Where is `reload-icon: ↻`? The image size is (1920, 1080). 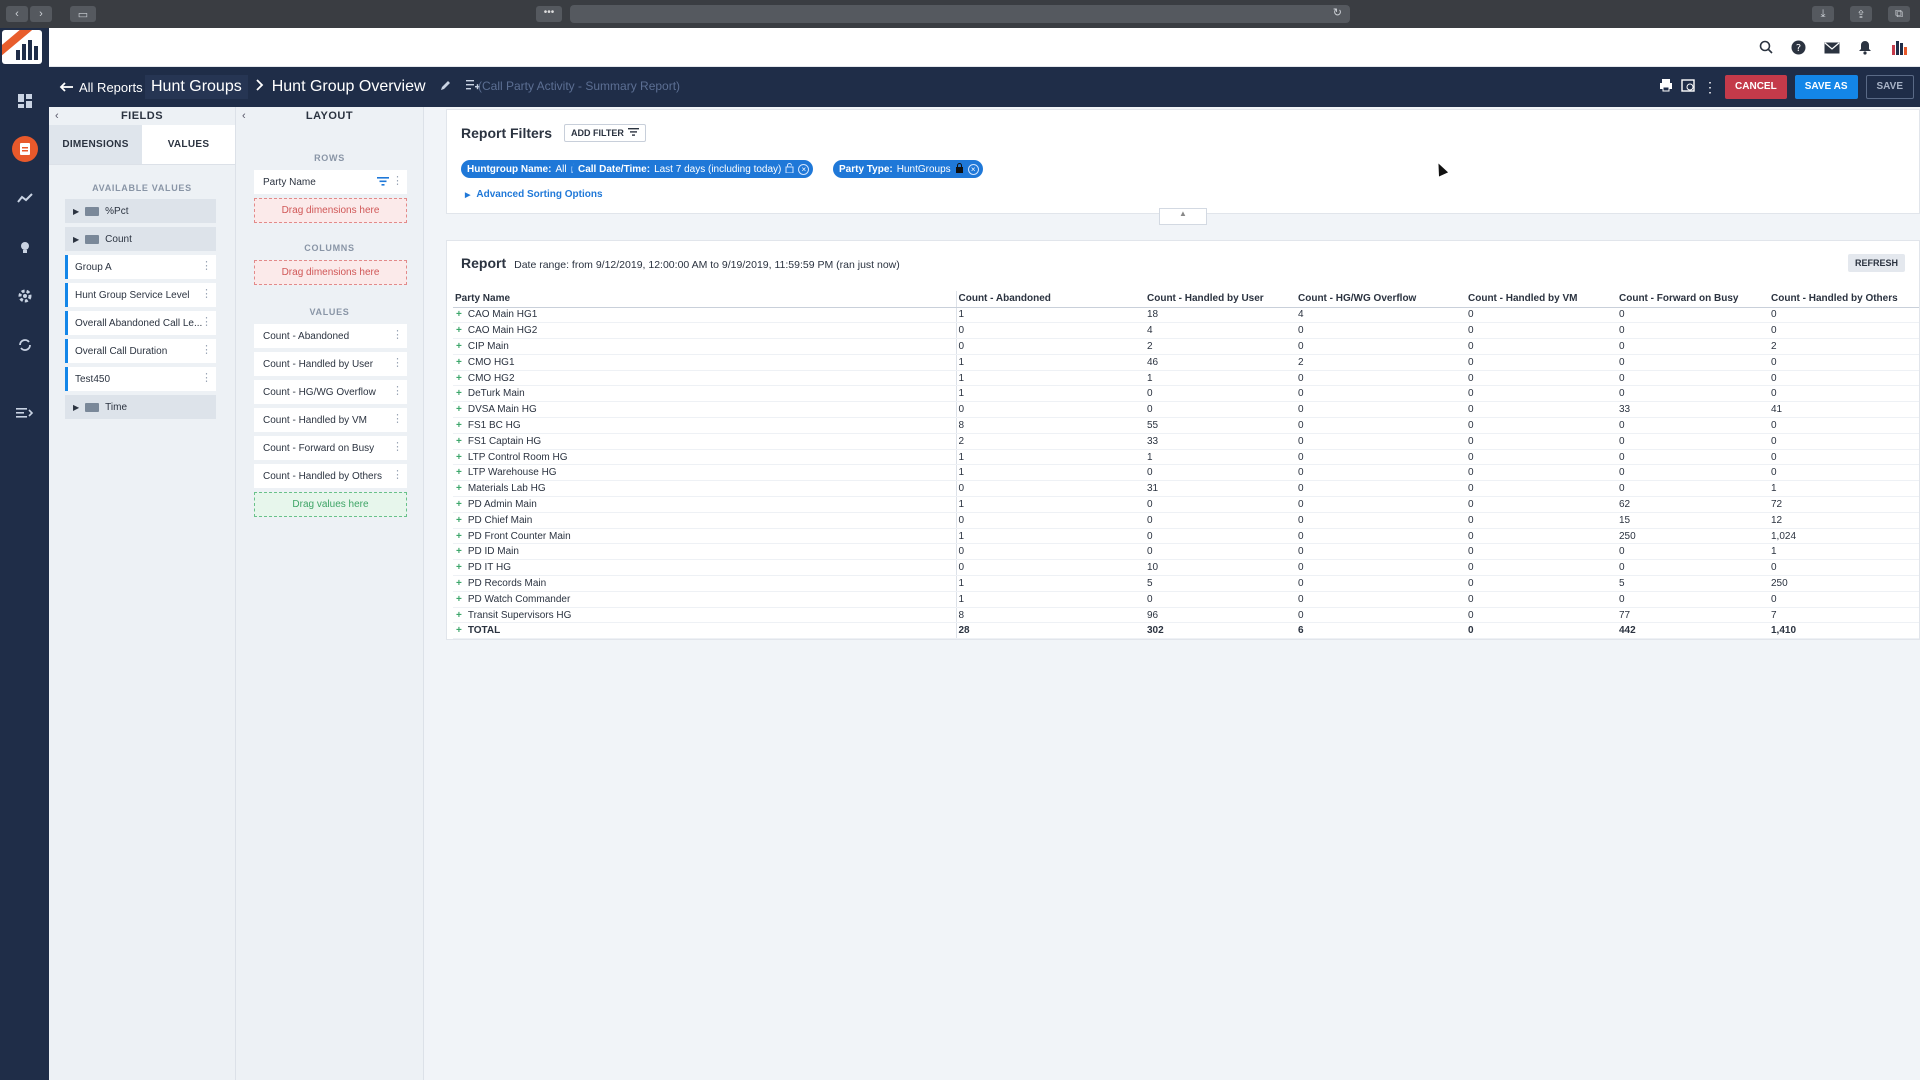 reload-icon: ↻ is located at coordinates (1337, 12).